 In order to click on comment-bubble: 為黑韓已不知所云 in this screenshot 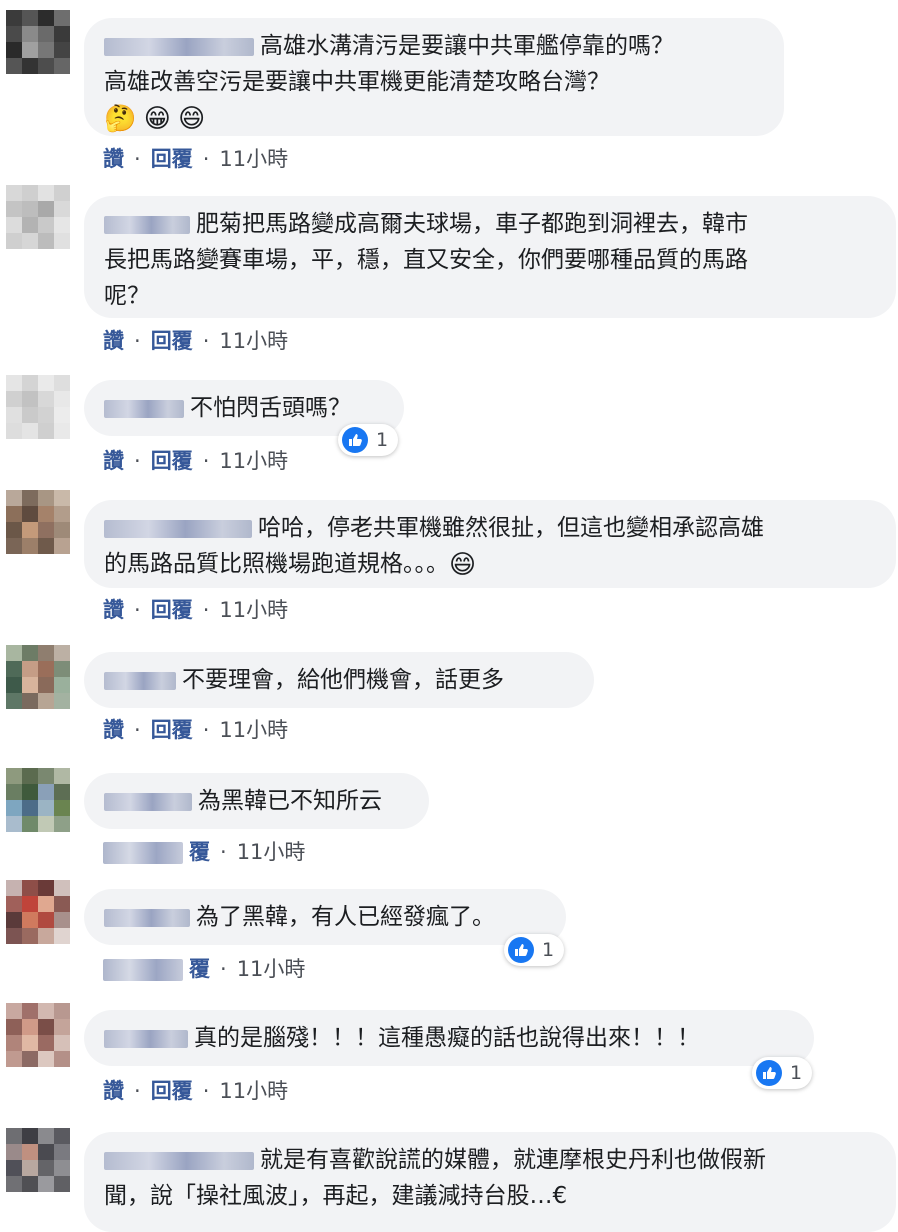, I will do `click(256, 801)`.